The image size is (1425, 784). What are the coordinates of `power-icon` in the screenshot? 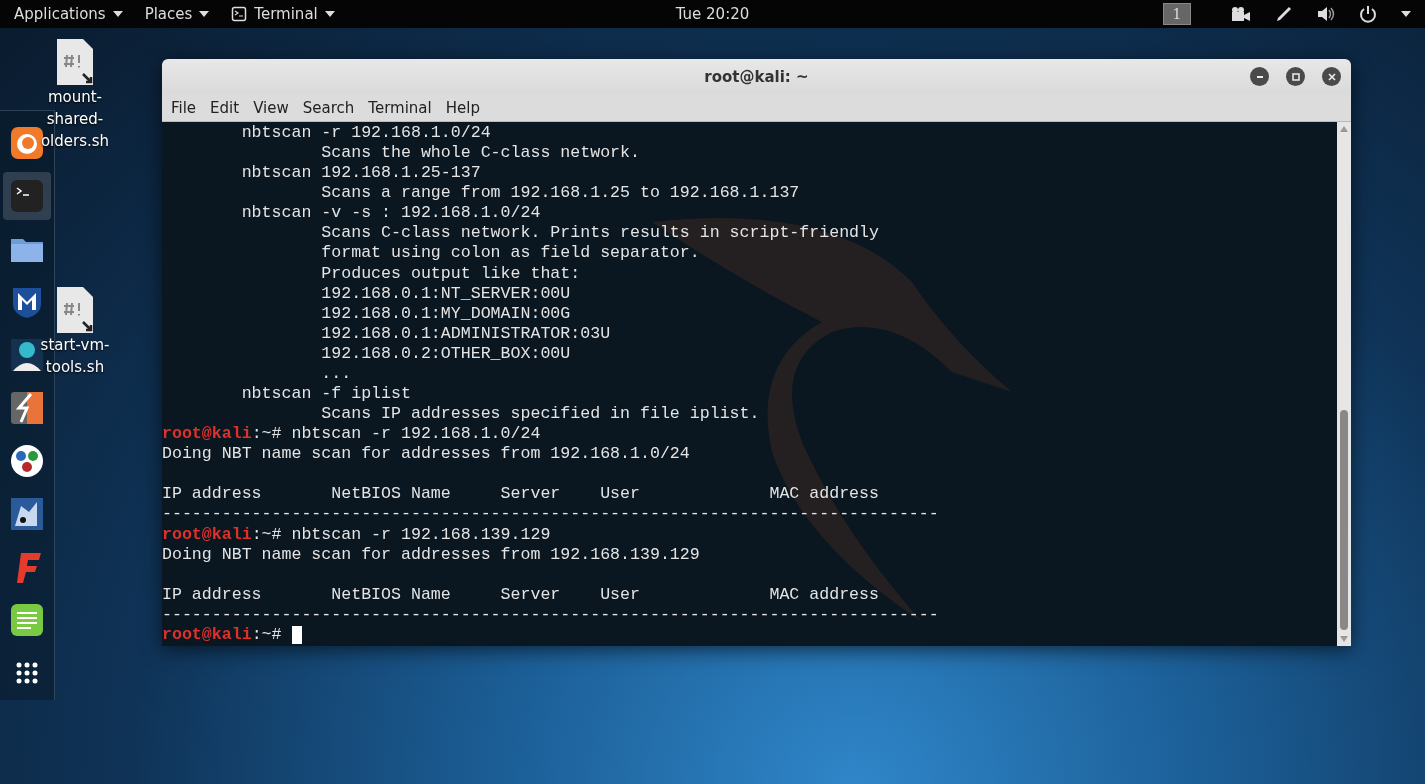 It's located at (1368, 14).